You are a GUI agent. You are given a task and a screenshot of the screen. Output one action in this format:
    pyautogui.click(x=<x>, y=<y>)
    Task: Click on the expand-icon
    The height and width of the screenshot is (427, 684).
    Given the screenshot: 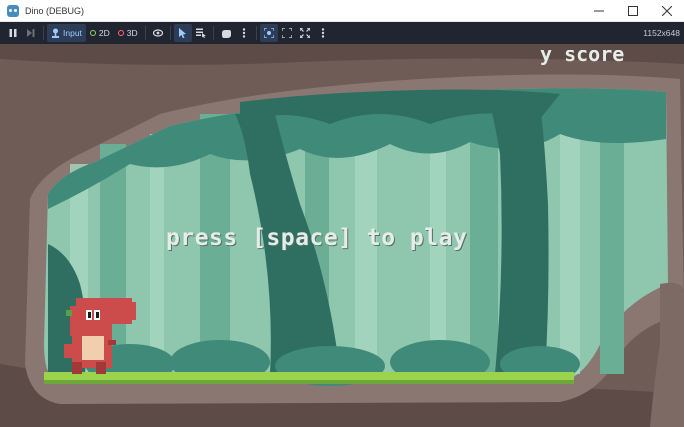 What is the action you would take?
    pyautogui.click(x=286, y=33)
    